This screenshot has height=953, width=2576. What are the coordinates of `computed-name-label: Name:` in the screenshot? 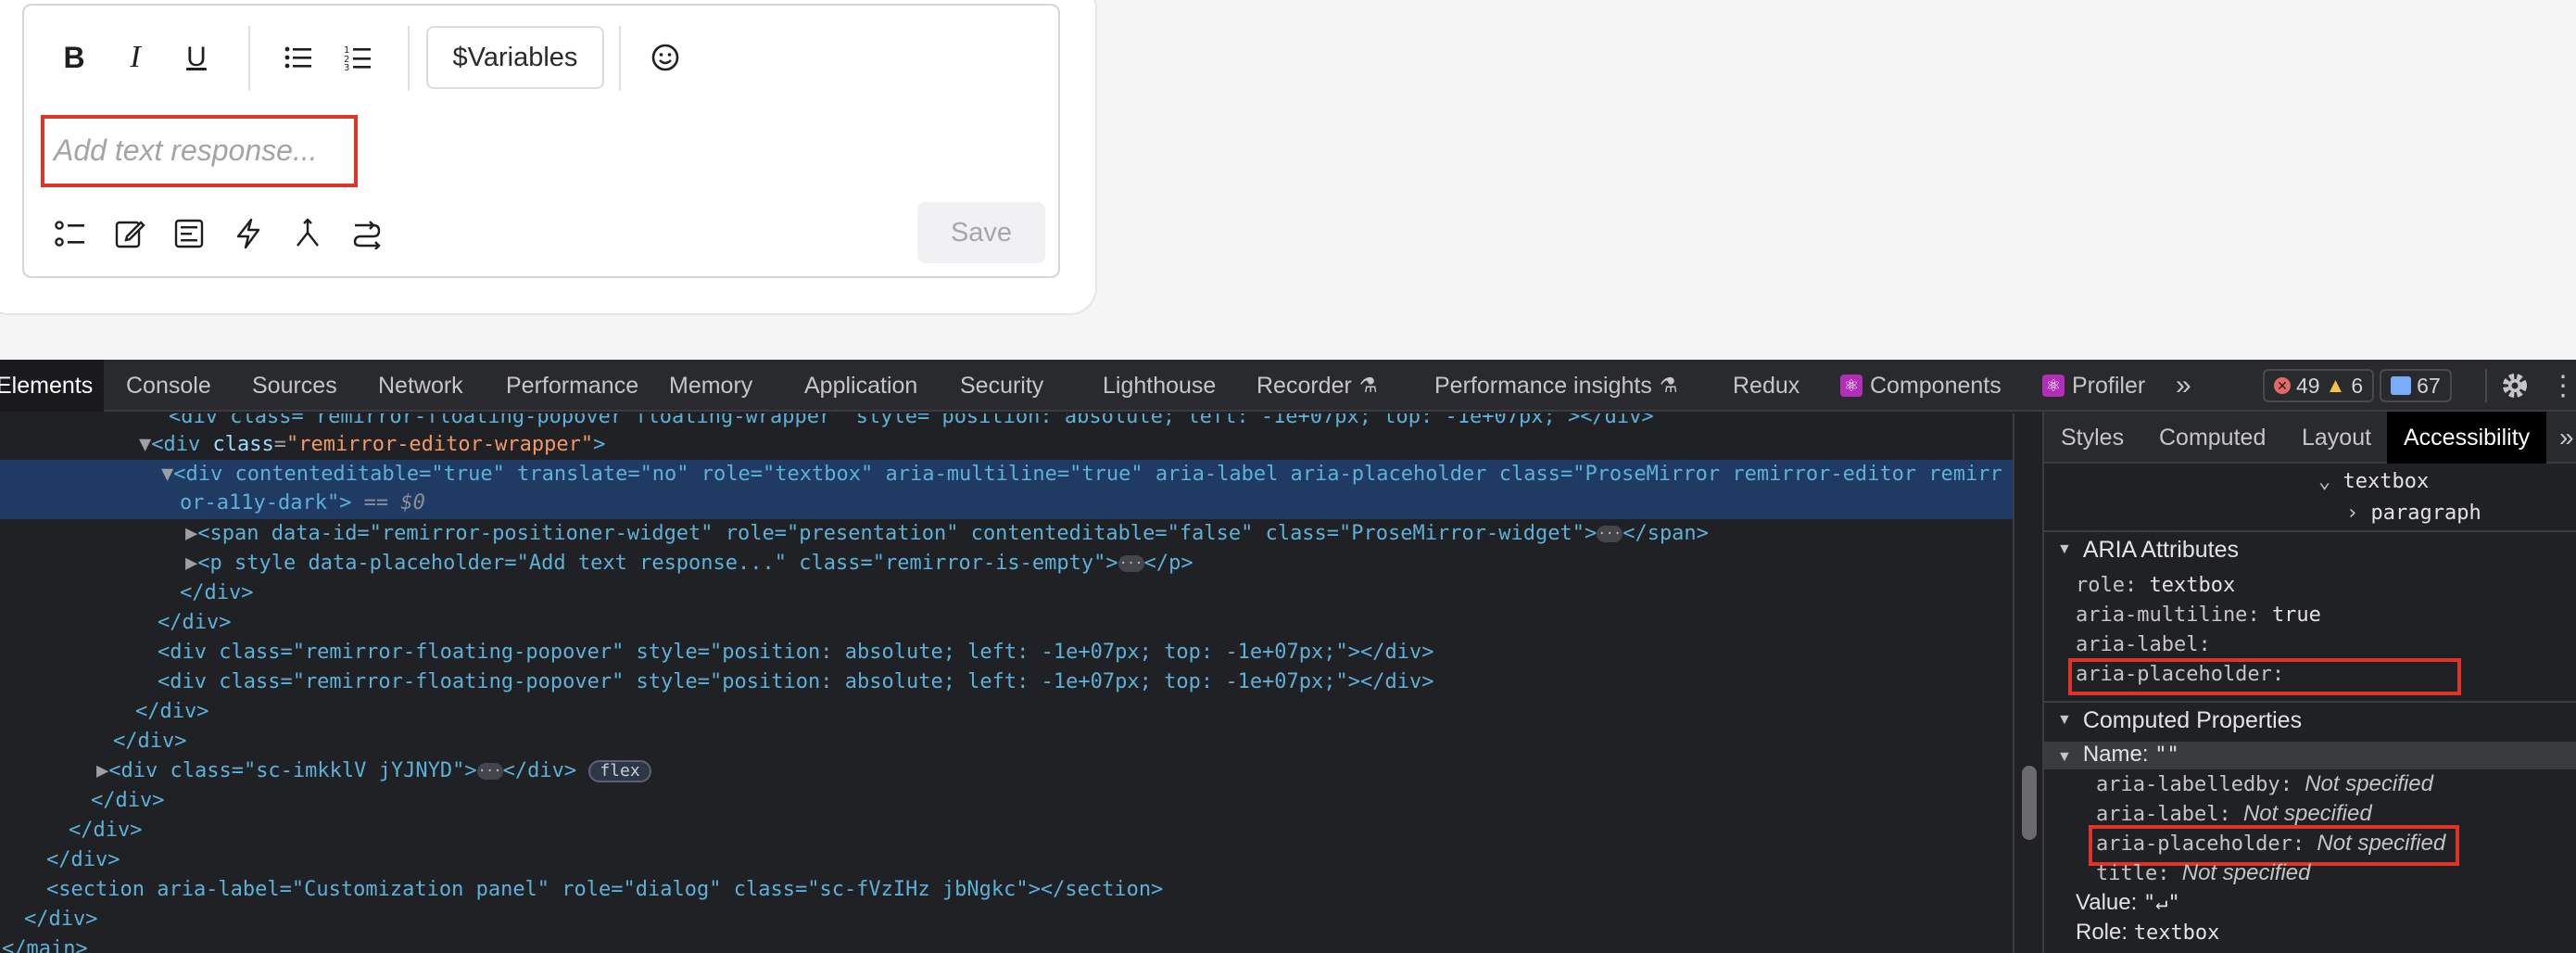 It's located at (2115, 755).